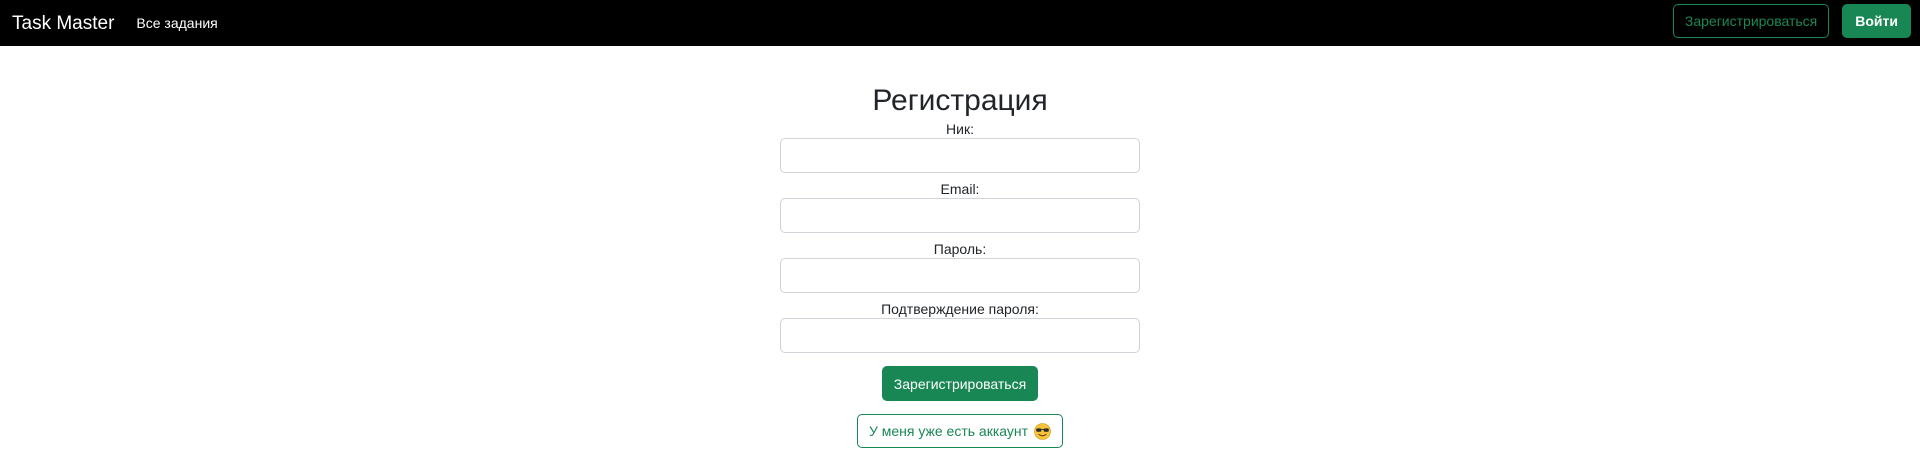 The height and width of the screenshot is (461, 1920). Describe the element at coordinates (960, 100) in the screenshot. I see `page-title: Регистрация` at that location.